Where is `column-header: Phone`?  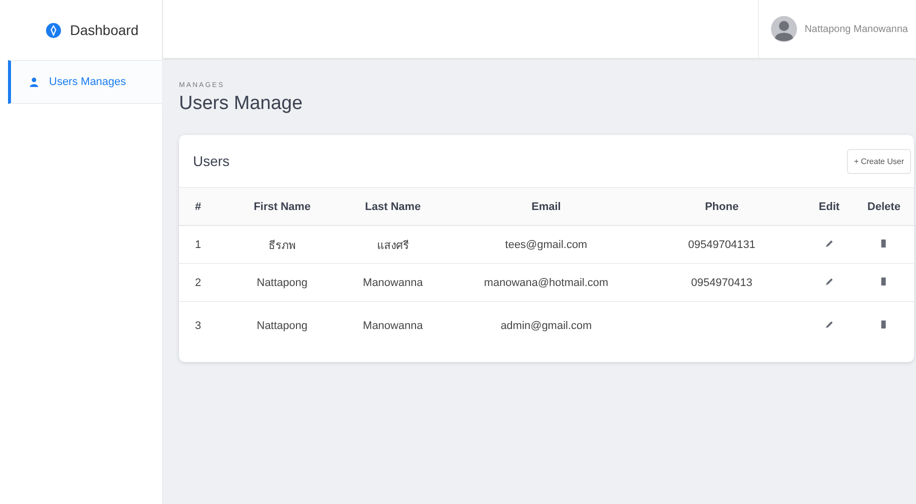
column-header: Phone is located at coordinates (721, 207).